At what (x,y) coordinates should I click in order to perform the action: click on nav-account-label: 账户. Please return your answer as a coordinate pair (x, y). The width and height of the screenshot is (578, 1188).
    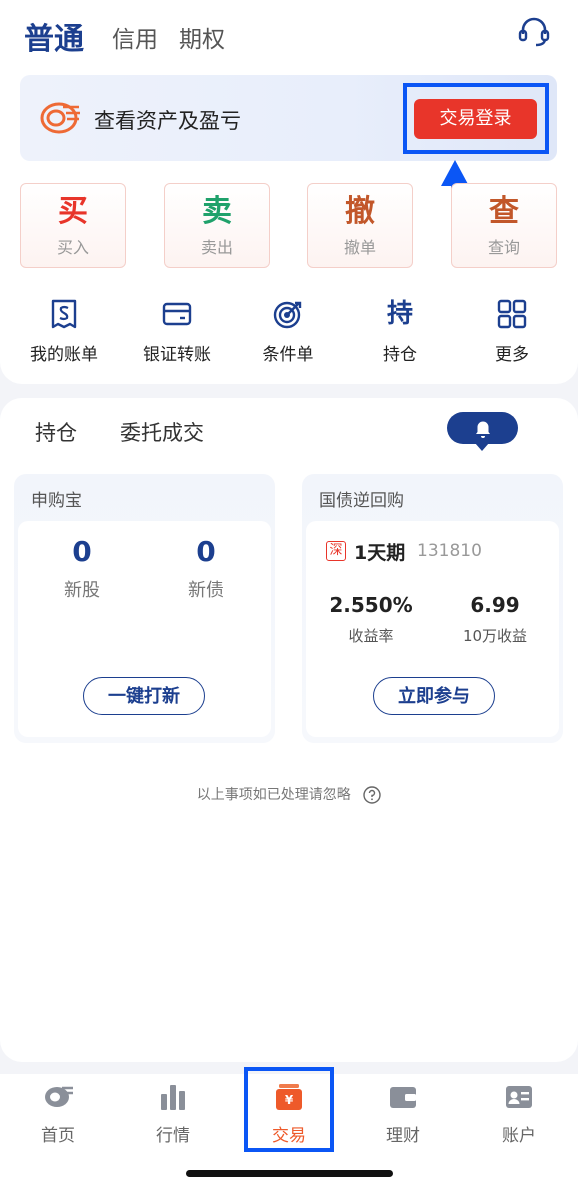
    Looking at the image, I should click on (519, 1136).